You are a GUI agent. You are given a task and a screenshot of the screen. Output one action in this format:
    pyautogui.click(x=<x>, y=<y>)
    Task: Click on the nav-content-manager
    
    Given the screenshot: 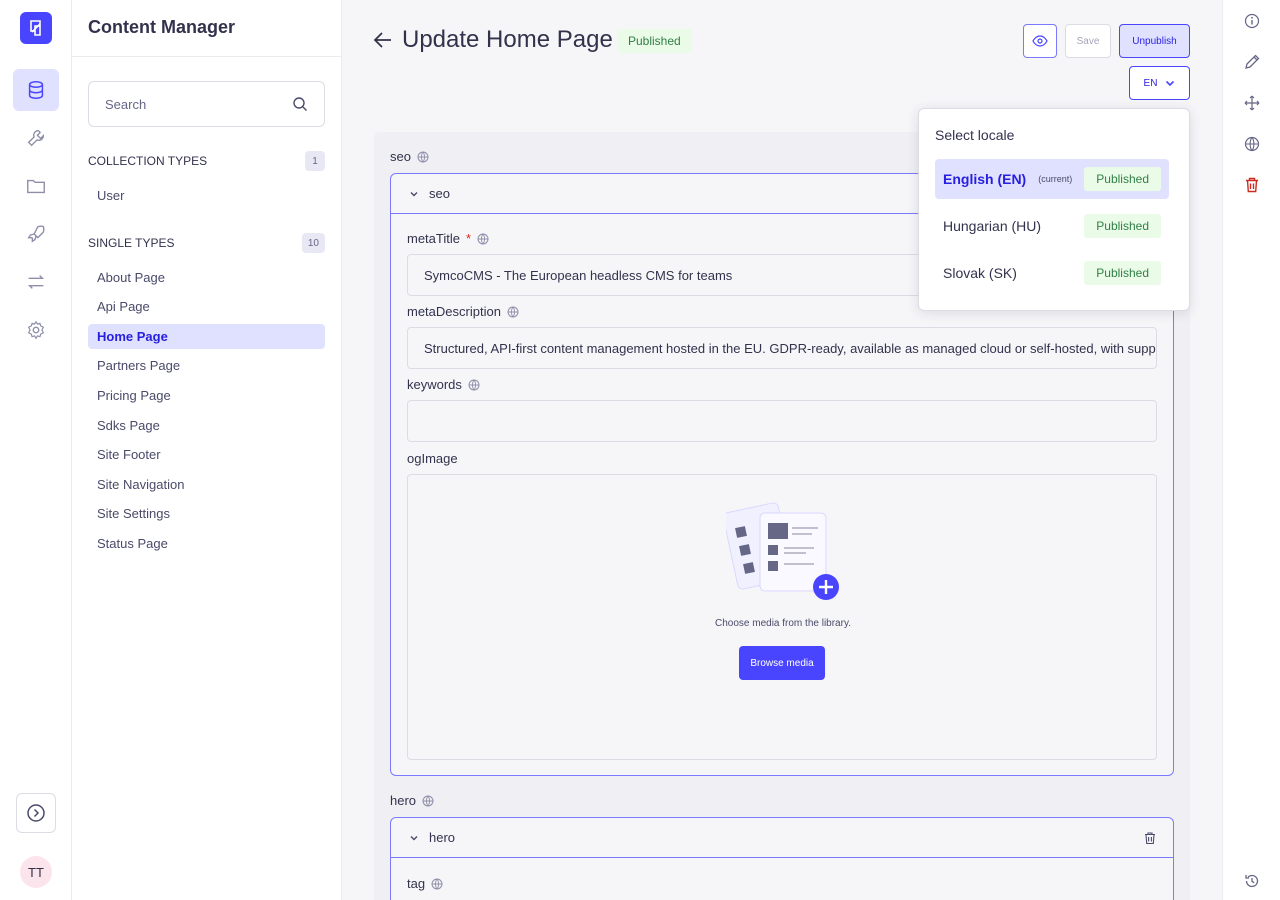 What is the action you would take?
    pyautogui.click(x=36, y=90)
    